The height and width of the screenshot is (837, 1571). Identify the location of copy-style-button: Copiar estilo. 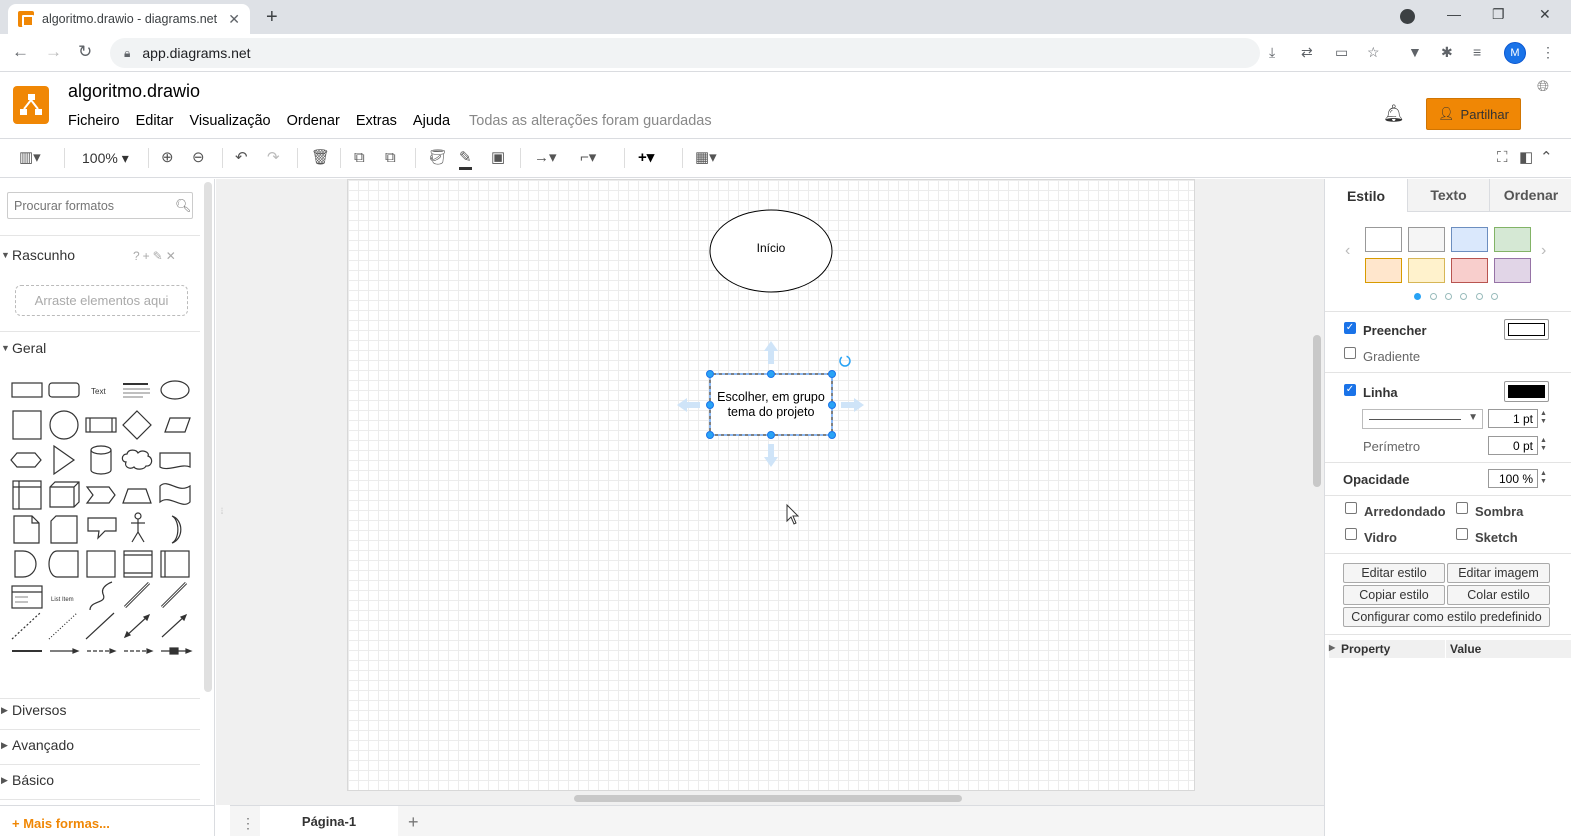
(1394, 595).